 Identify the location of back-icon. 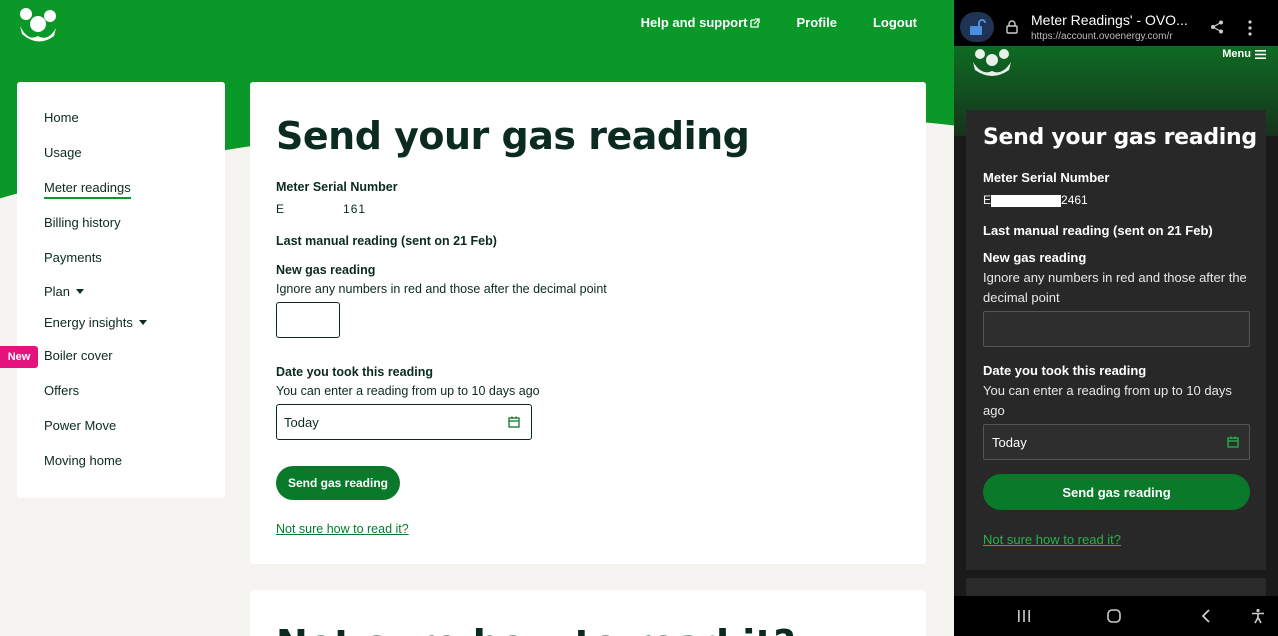
(1206, 616).